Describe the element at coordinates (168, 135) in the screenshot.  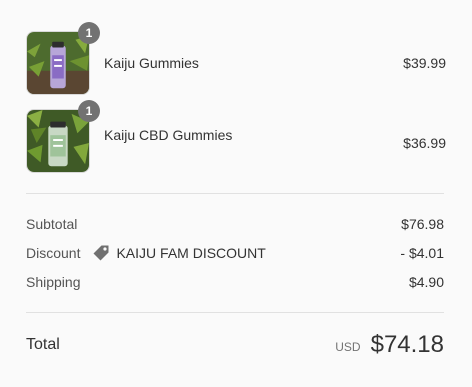
I see `product-name: Kaiju CBD Gummies` at that location.